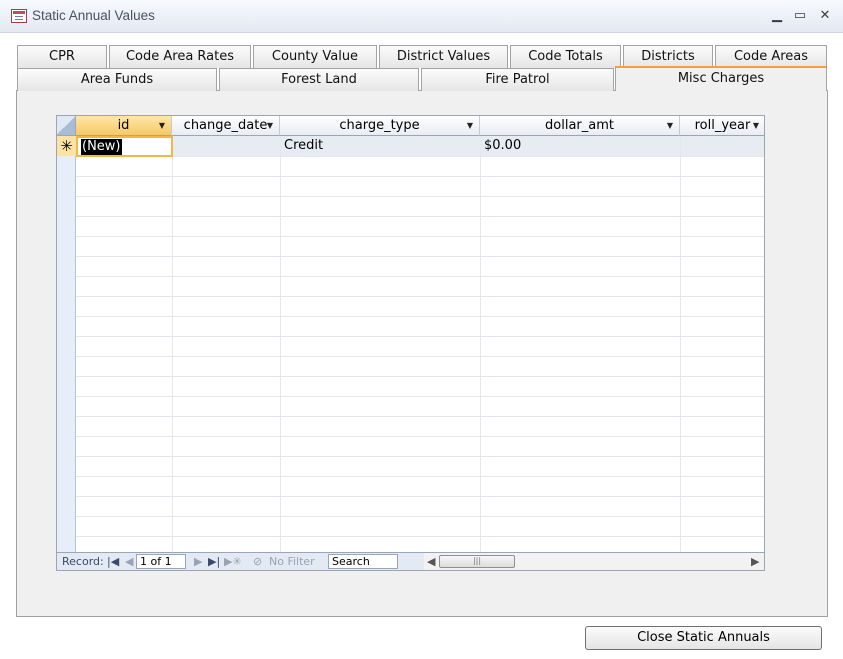 Image resolution: width=843 pixels, height=659 pixels. Describe the element at coordinates (580, 146) in the screenshot. I see `dollar-amt-cell: $0.00` at that location.